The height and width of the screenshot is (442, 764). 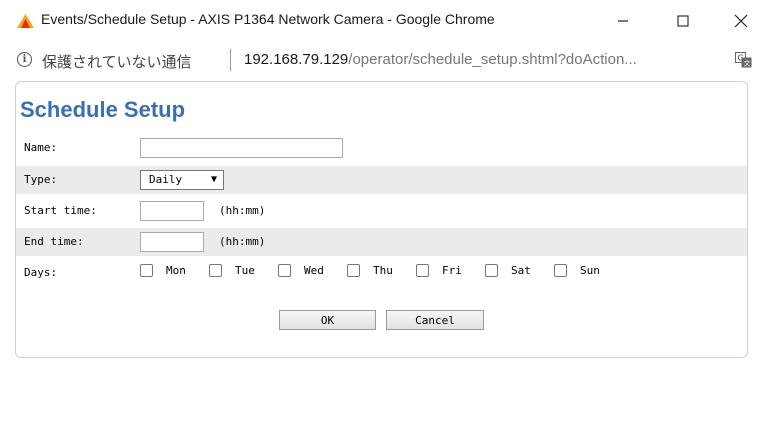 I want to click on minimize-icon, so click(x=623, y=21).